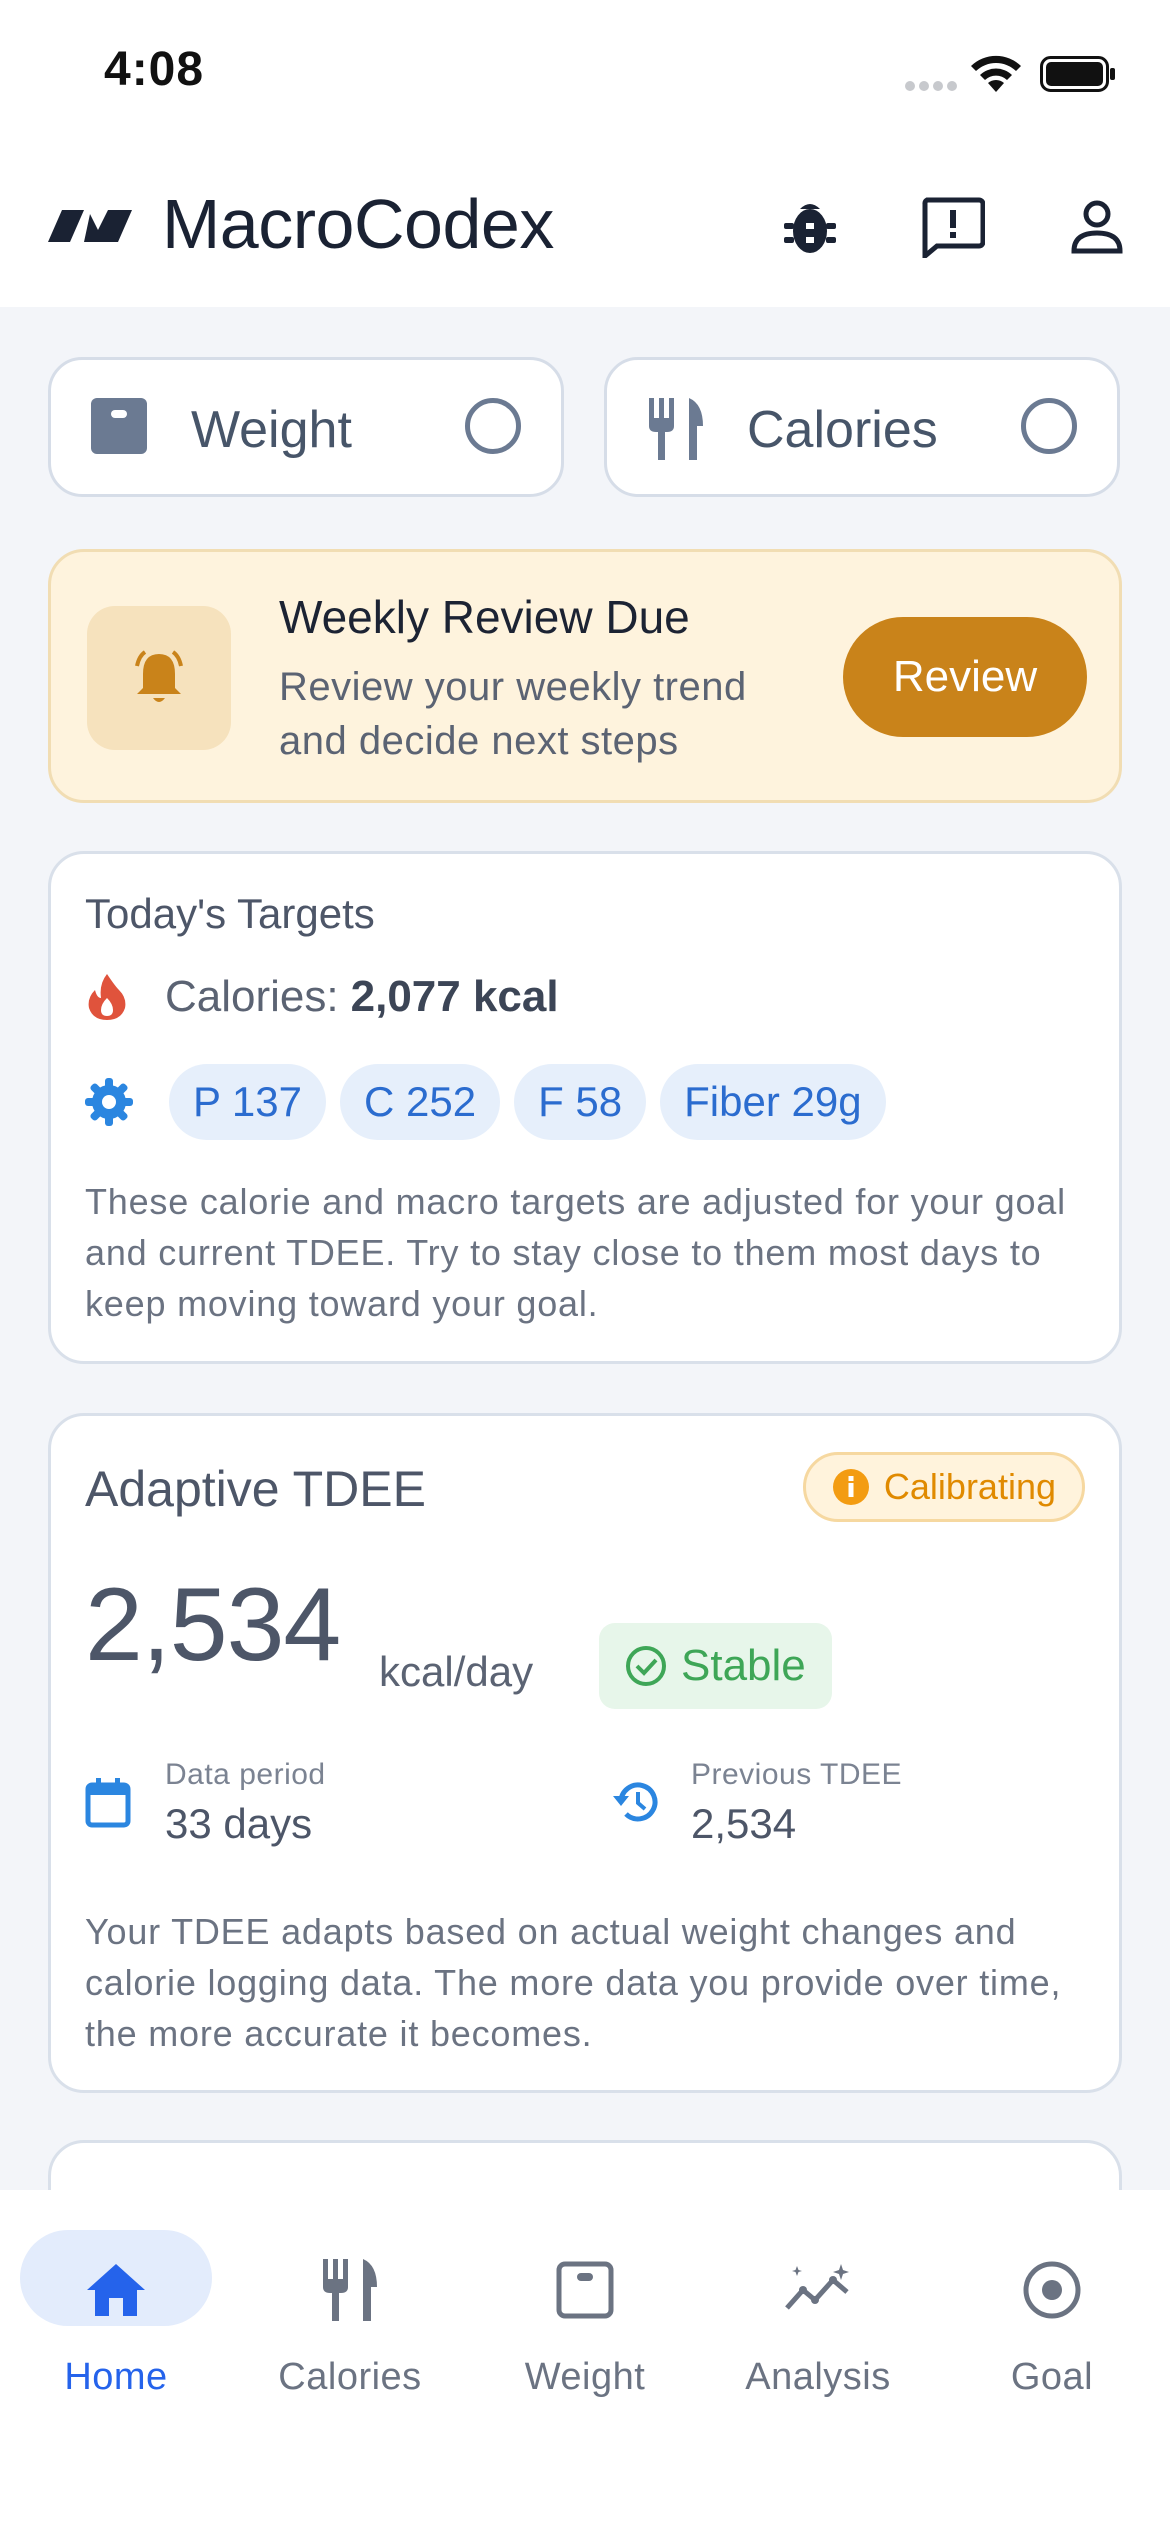 This screenshot has height=2532, width=1170. I want to click on bug-report-button, so click(810, 227).